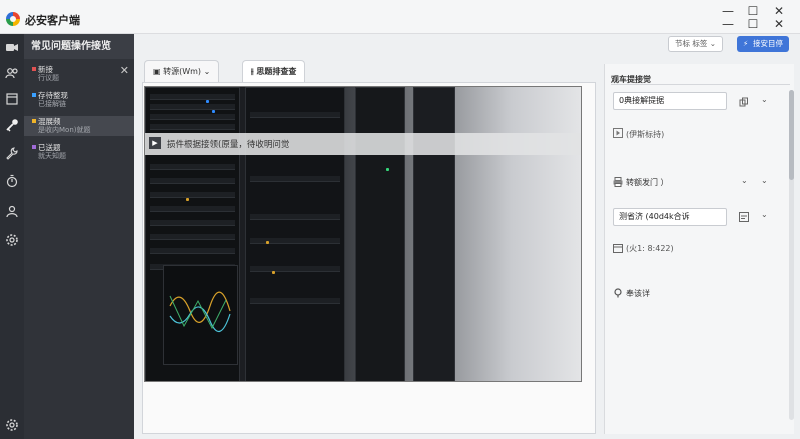 The height and width of the screenshot is (439, 800). Describe the element at coordinates (79, 100) in the screenshot. I see `faq-item-pending: 存待整现 已接解链` at that location.